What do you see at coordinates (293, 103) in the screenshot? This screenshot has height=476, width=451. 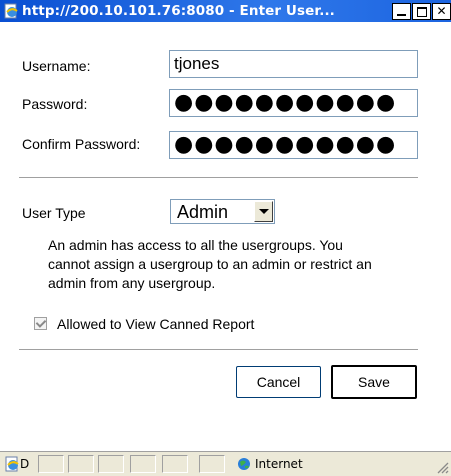 I see `password-input: ●●●●●●●●●●●` at bounding box center [293, 103].